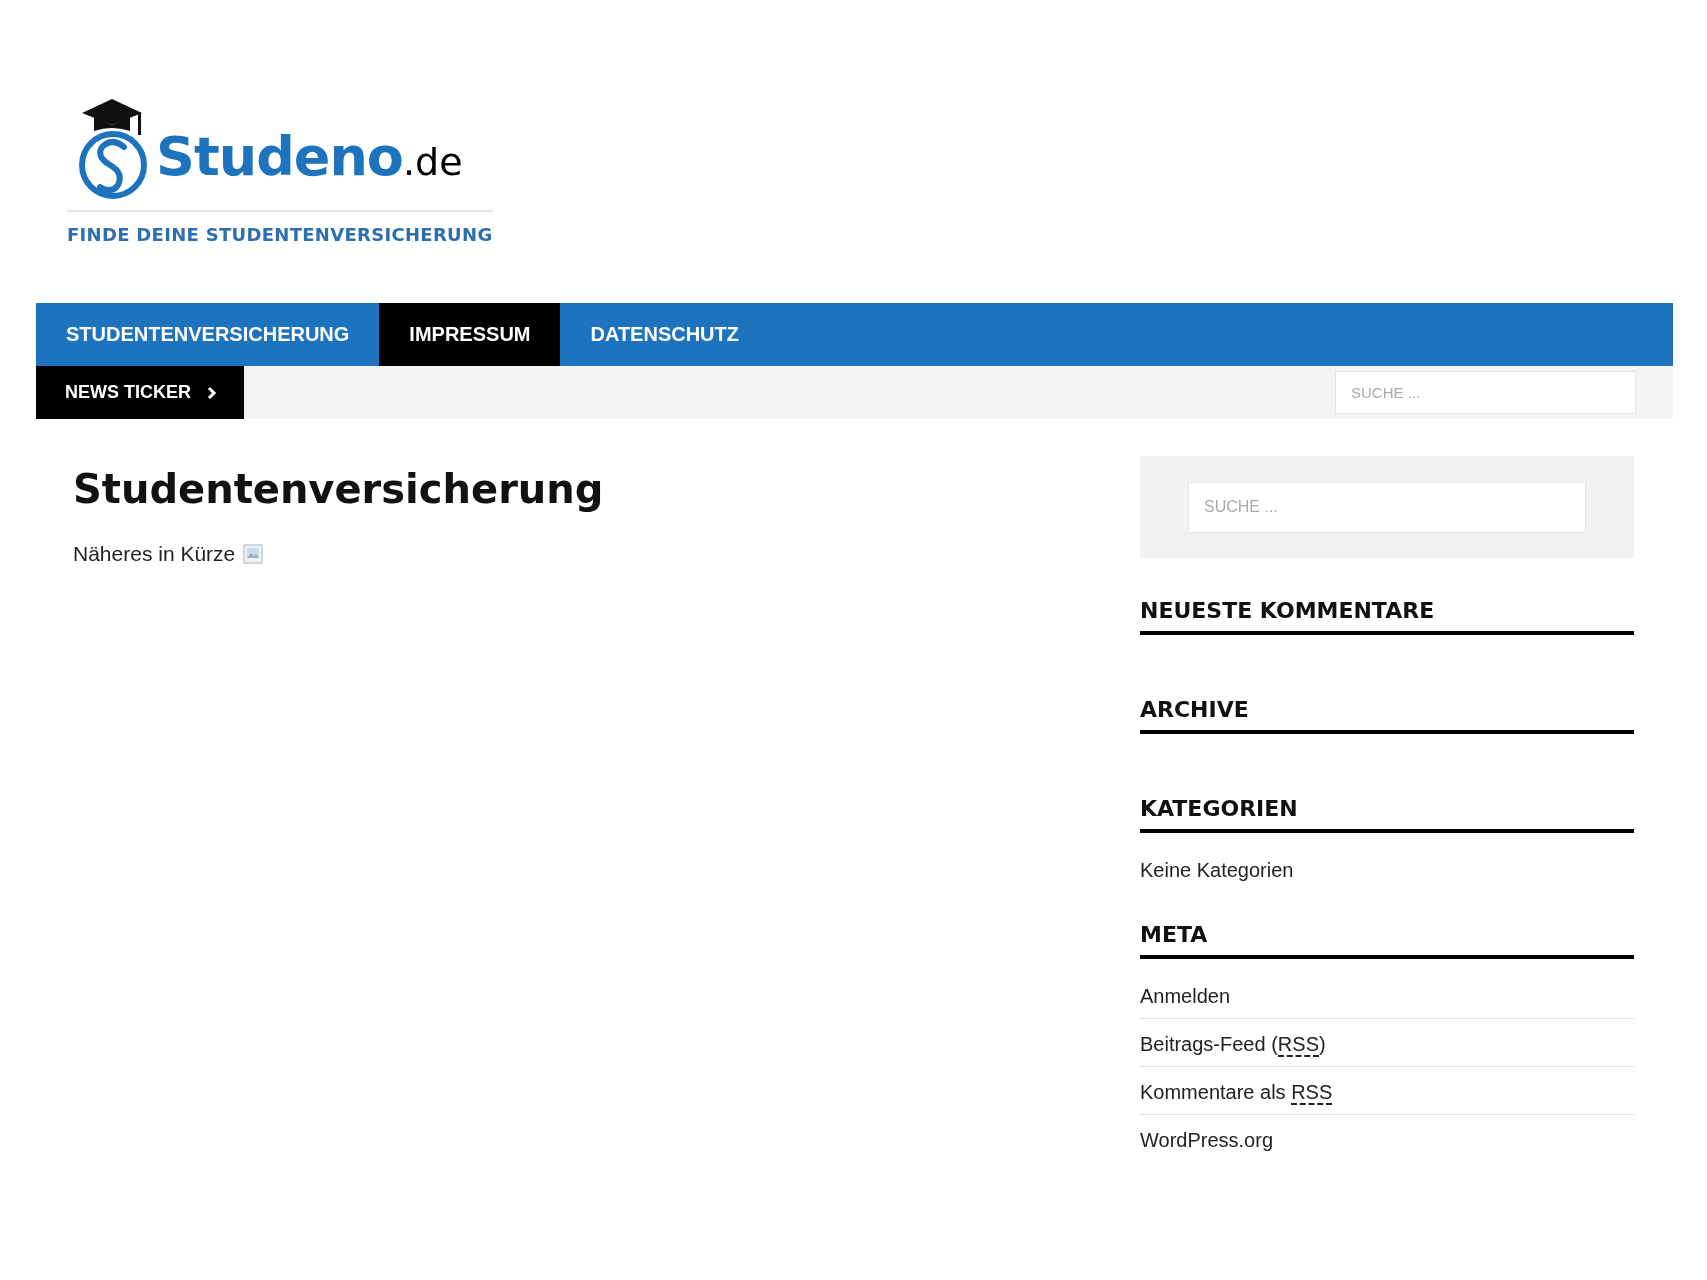 This screenshot has width=1707, height=1280. Describe the element at coordinates (1236, 1093) in the screenshot. I see `sidebar-link: Kommentare als RSS` at that location.